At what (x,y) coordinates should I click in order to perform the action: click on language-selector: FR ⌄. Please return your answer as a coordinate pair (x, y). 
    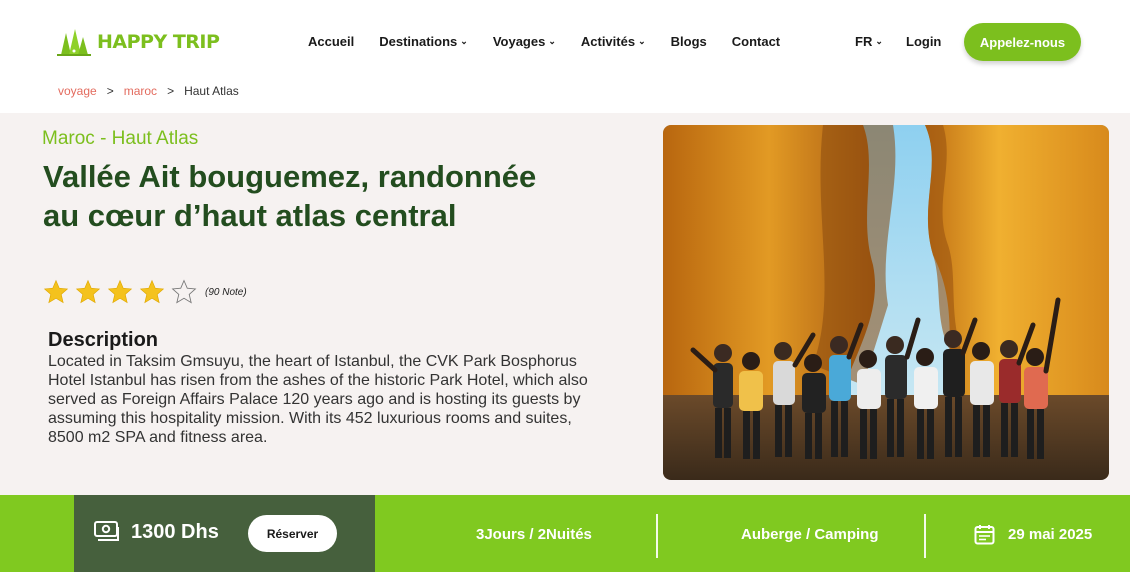
    Looking at the image, I should click on (869, 41).